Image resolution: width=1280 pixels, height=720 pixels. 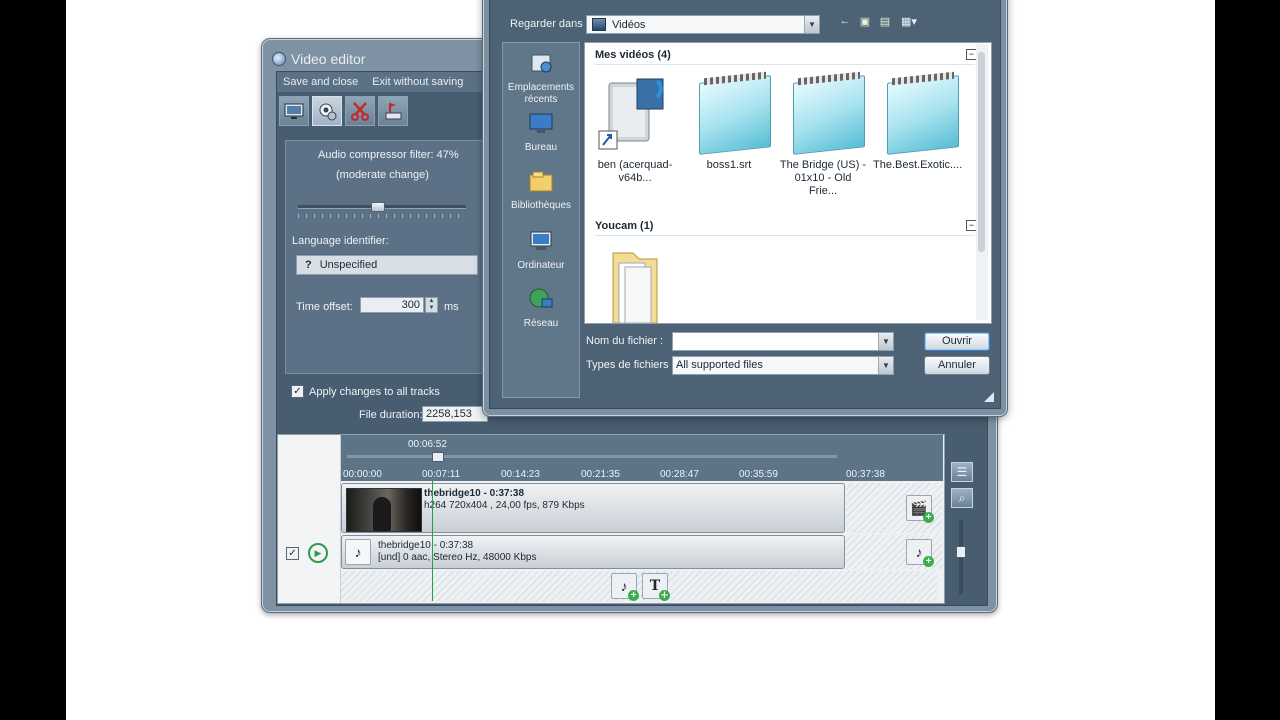 What do you see at coordinates (393, 111) in the screenshot?
I see `tool-marker` at bounding box center [393, 111].